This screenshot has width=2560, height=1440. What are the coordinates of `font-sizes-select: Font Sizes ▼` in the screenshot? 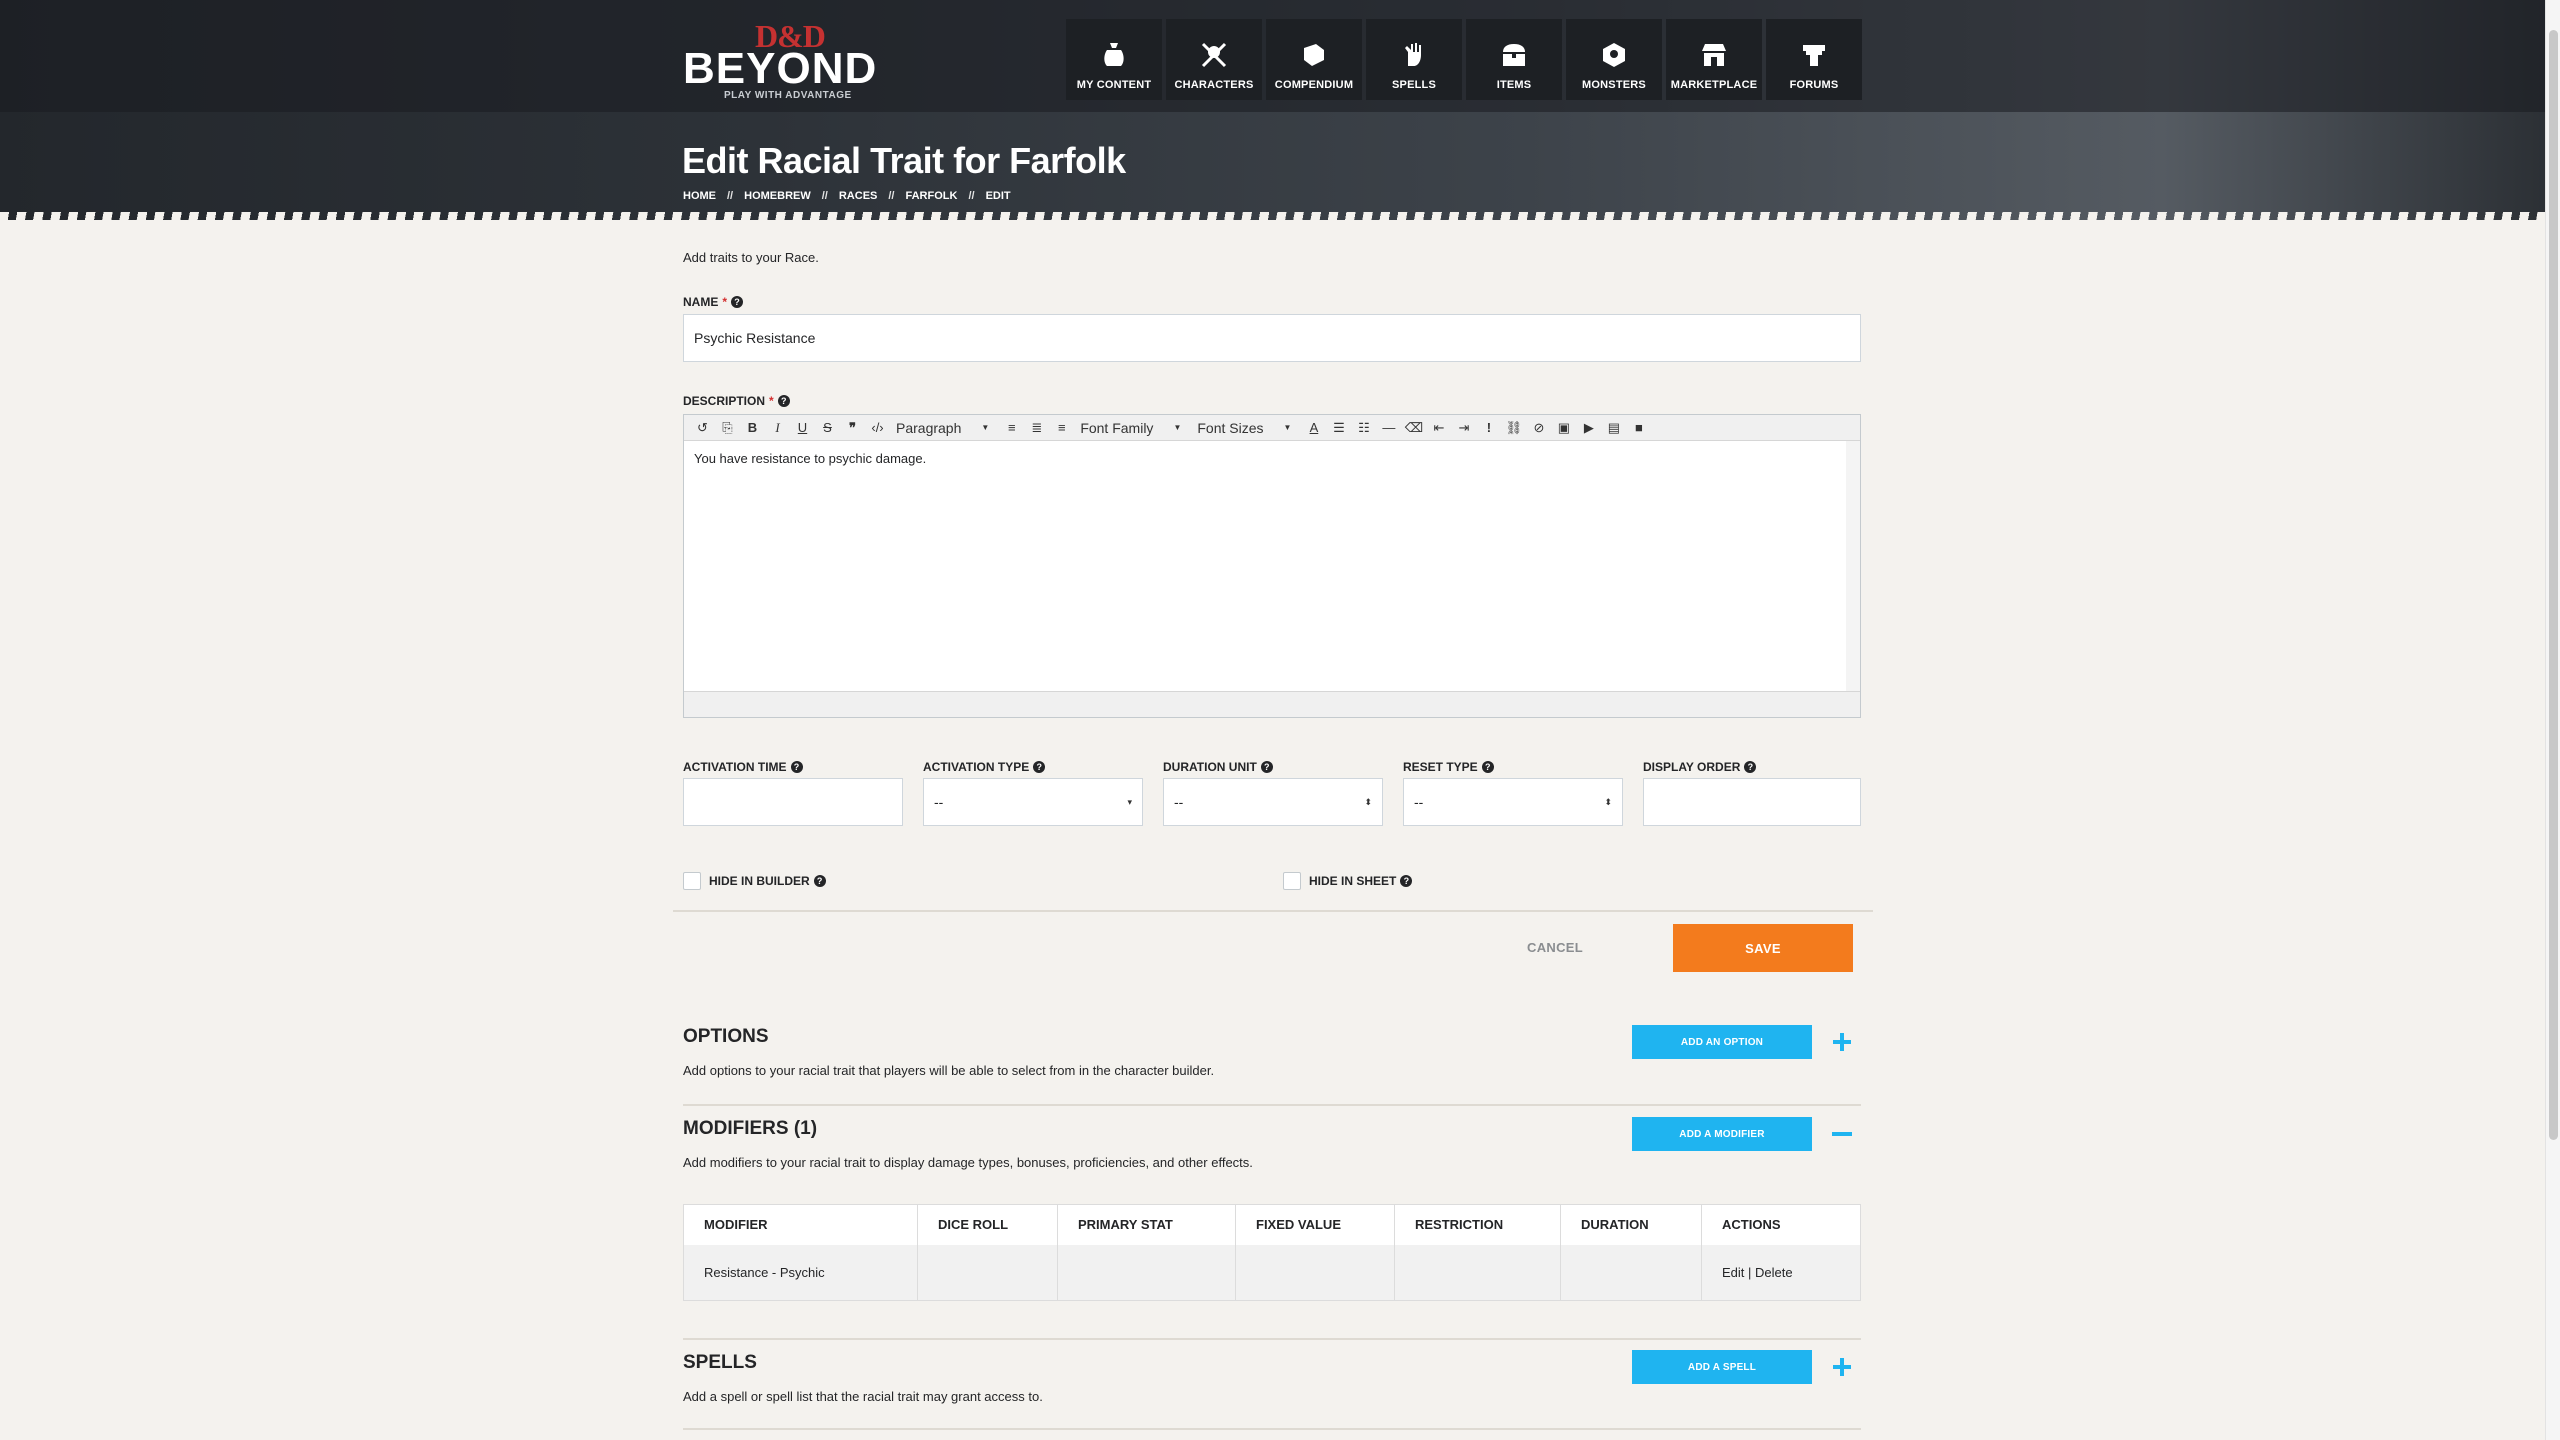 It's located at (1246, 428).